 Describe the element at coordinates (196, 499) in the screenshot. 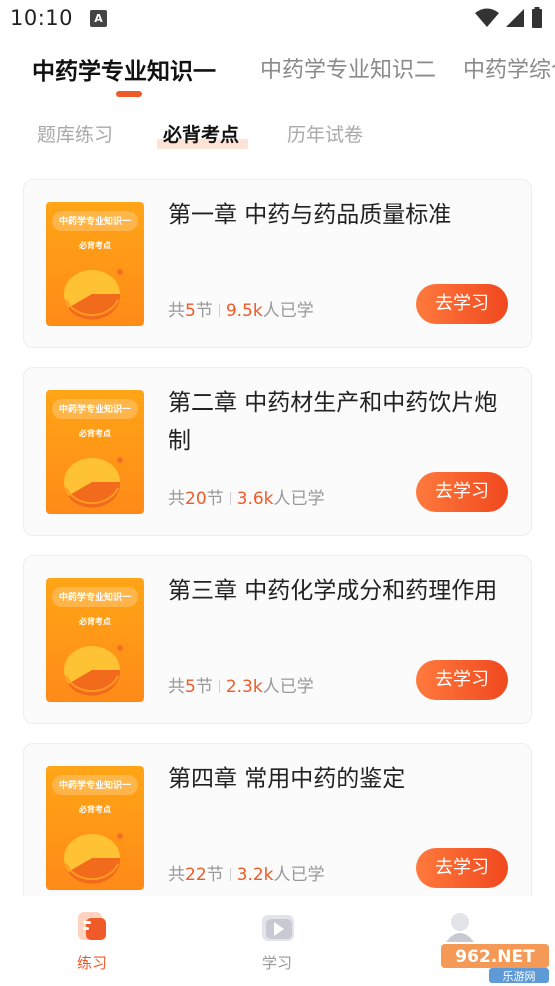

I see `section-count: 20` at that location.